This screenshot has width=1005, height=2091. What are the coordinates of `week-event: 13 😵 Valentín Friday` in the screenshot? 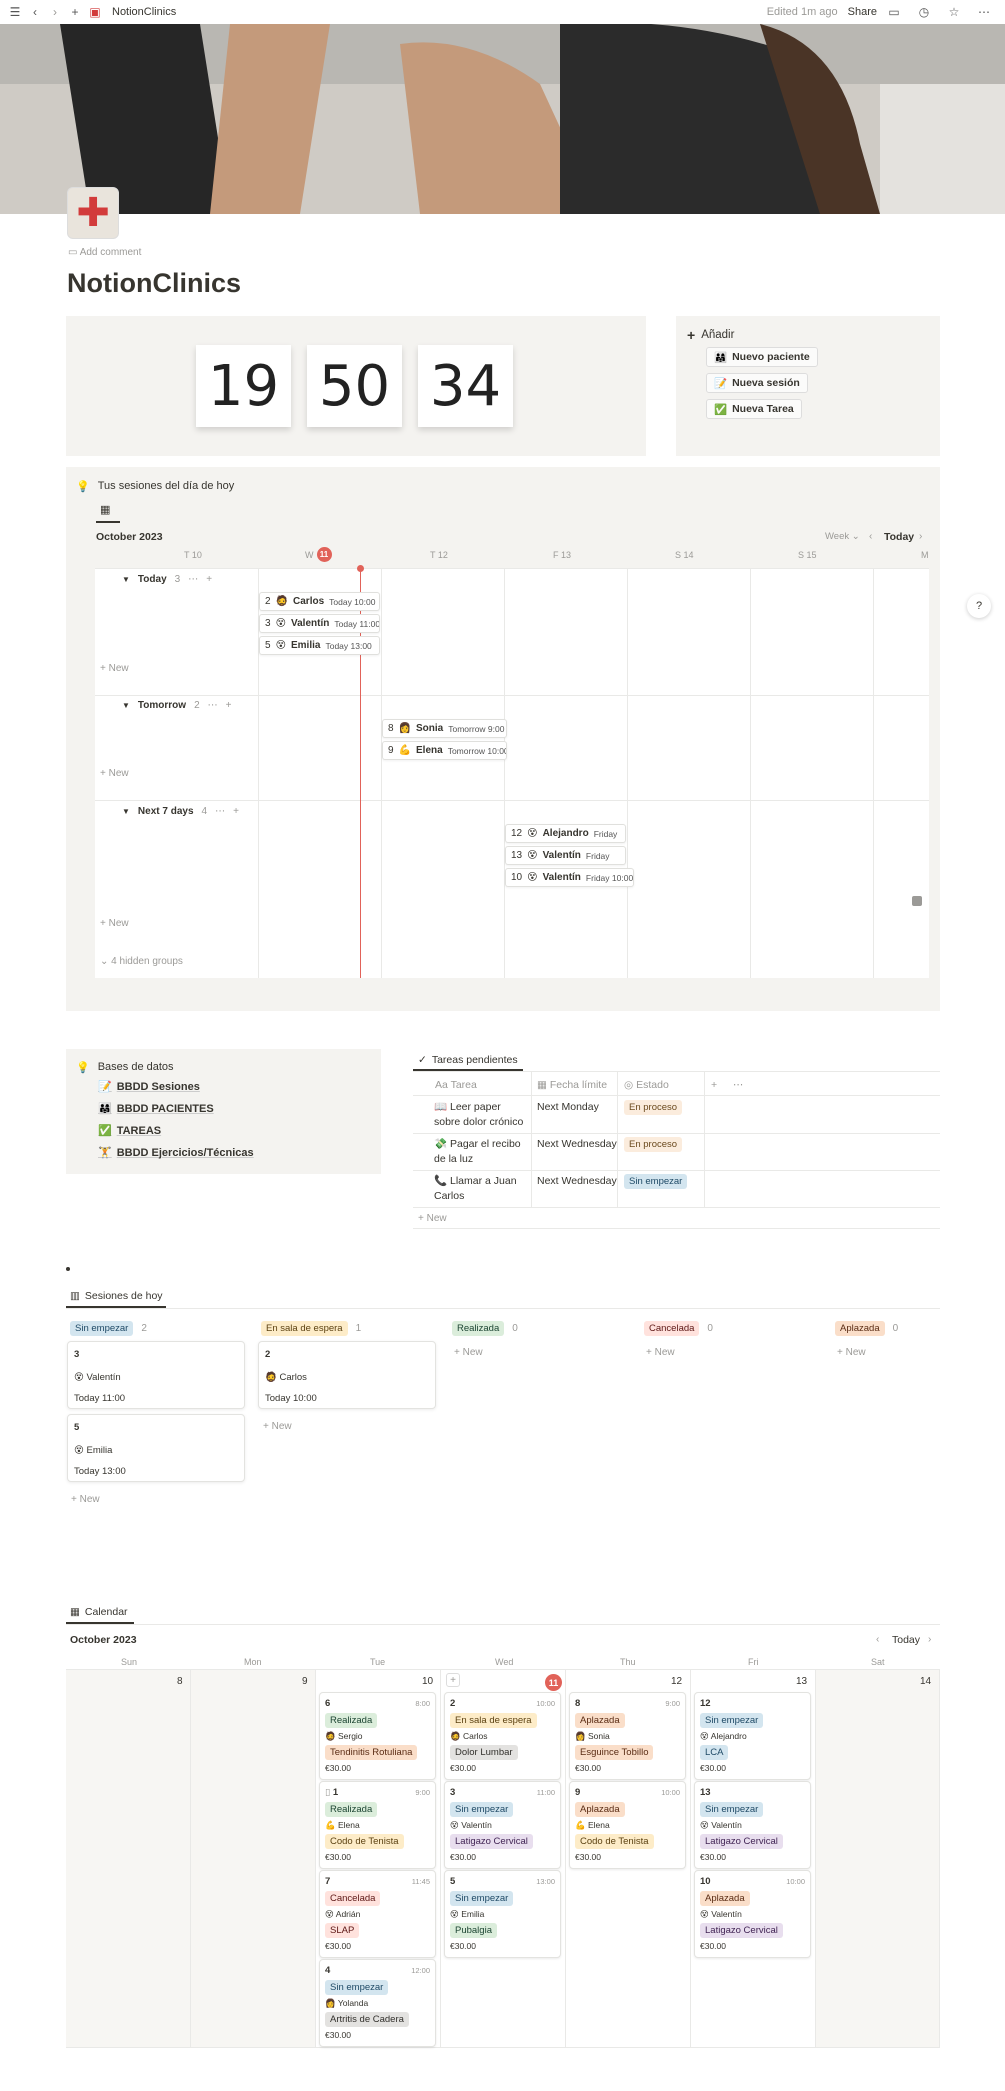 It's located at (565, 855).